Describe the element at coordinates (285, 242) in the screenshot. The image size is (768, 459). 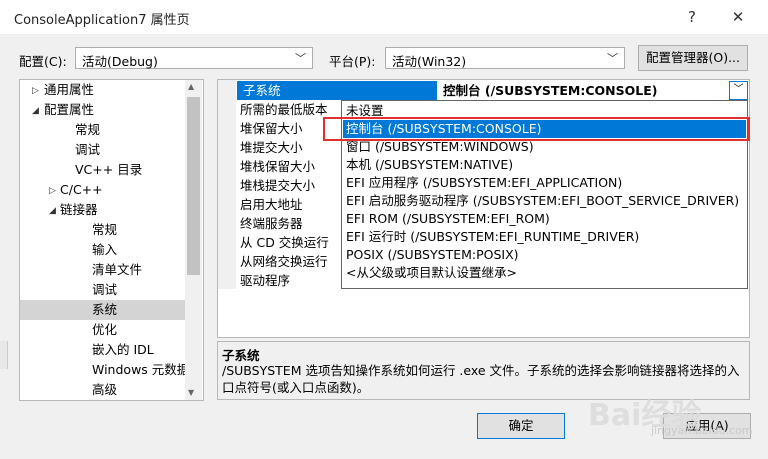
I see `property-row-name: 从 CD 交换运行` at that location.